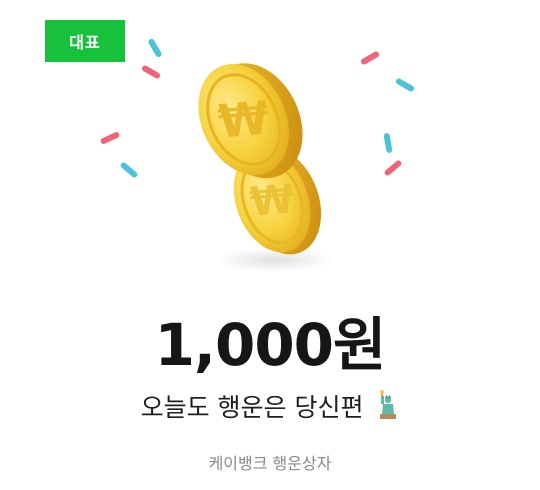 This screenshot has width=540, height=490. Describe the element at coordinates (270, 463) in the screenshot. I see `footer-caption: 케이뱅크 행운상자` at that location.